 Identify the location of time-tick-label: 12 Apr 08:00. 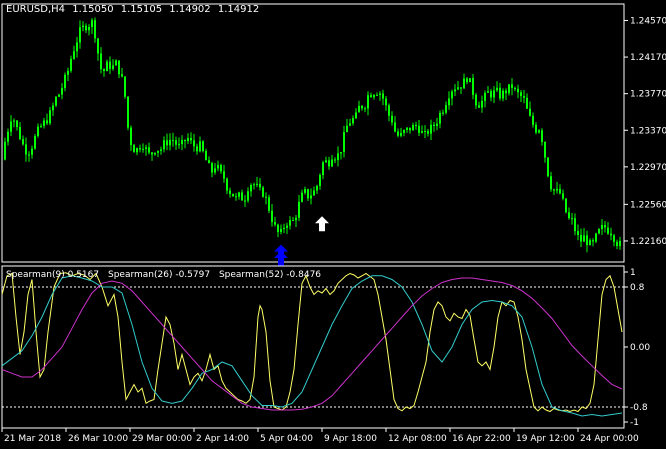
(417, 439).